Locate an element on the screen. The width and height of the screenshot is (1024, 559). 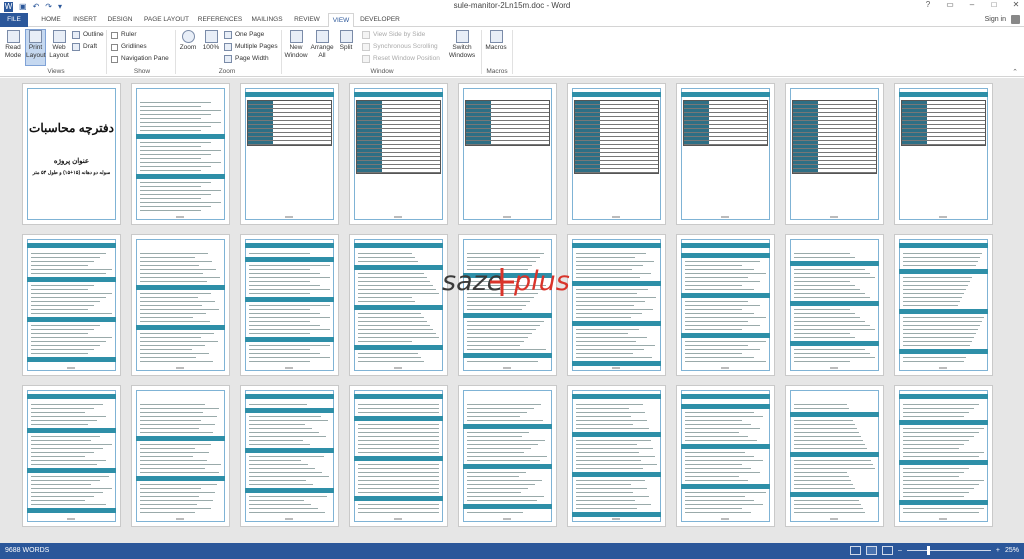
print-layout-view-icon is located at coordinates (871, 550).